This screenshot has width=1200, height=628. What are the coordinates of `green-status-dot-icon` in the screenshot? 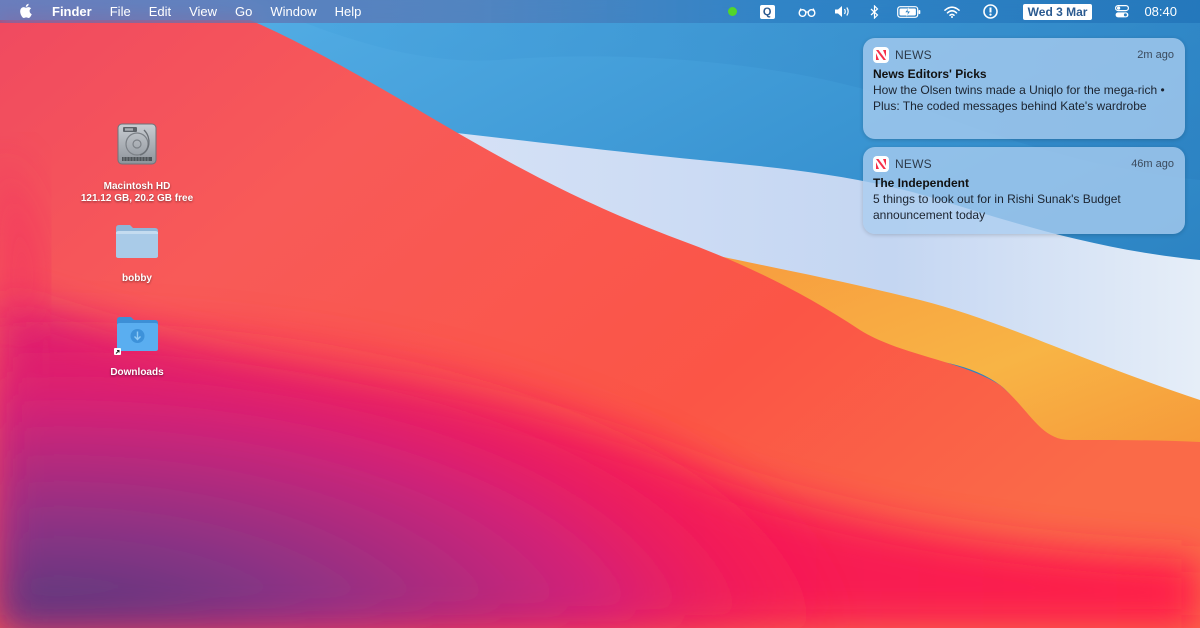 It's located at (732, 11).